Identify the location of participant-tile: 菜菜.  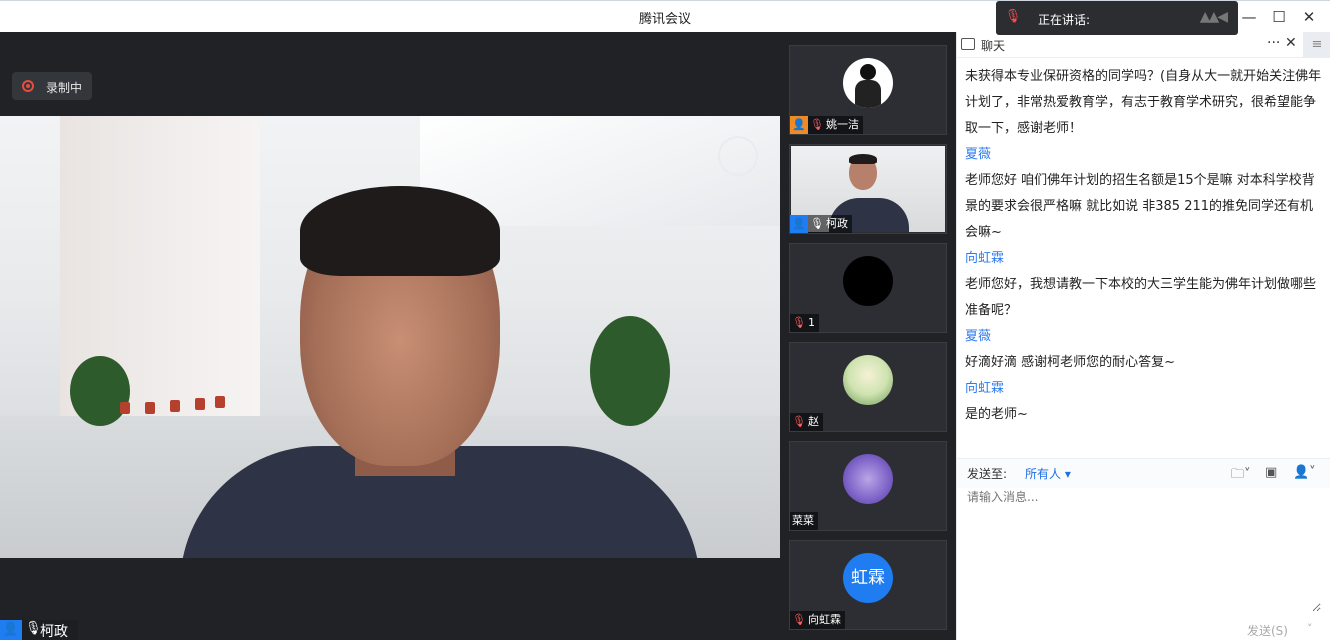
(868, 486).